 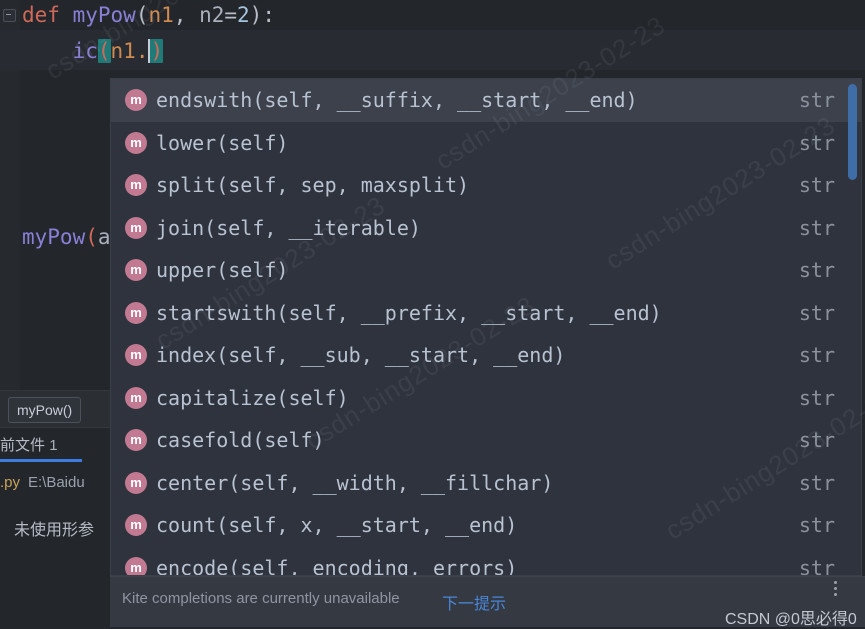 I want to click on inspection-tab: 前文件 1, so click(x=55, y=449).